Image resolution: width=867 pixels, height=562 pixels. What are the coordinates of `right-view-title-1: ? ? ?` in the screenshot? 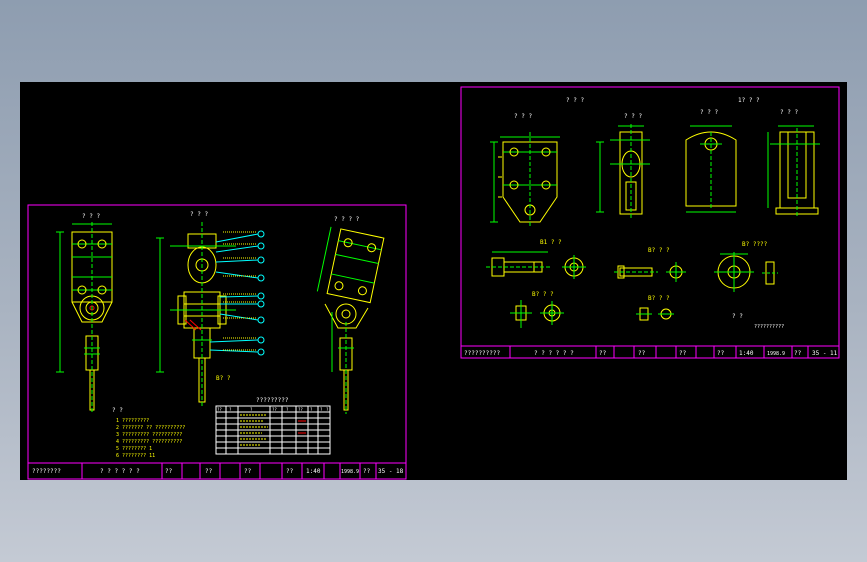 It's located at (575, 100).